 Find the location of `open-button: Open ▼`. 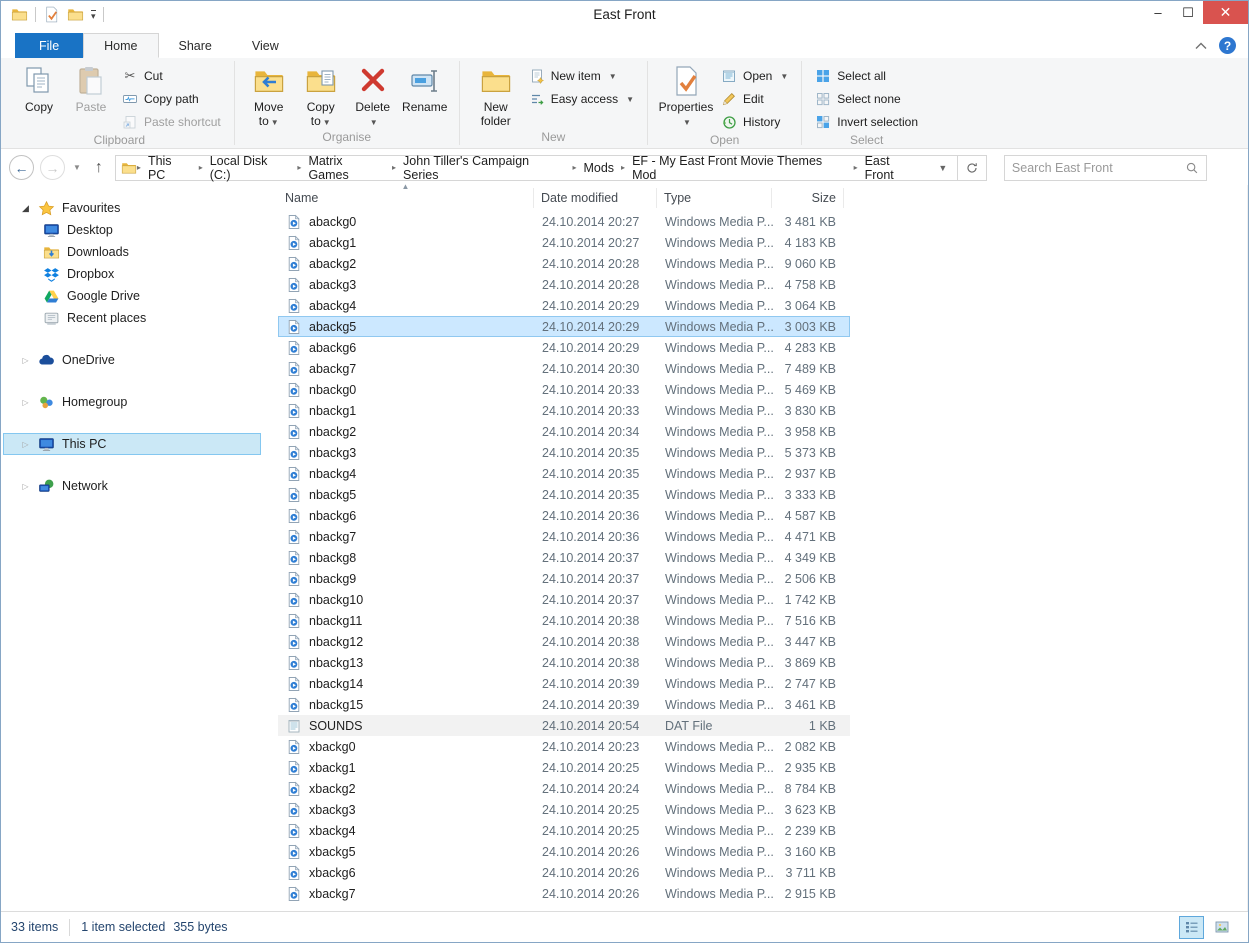

open-button: Open ▼ is located at coordinates (754, 76).